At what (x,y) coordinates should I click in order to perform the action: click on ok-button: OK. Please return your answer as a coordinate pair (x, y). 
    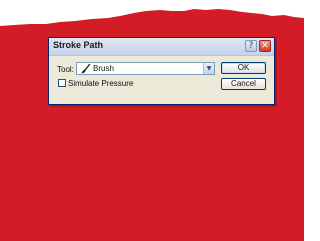
    Looking at the image, I should click on (243, 68).